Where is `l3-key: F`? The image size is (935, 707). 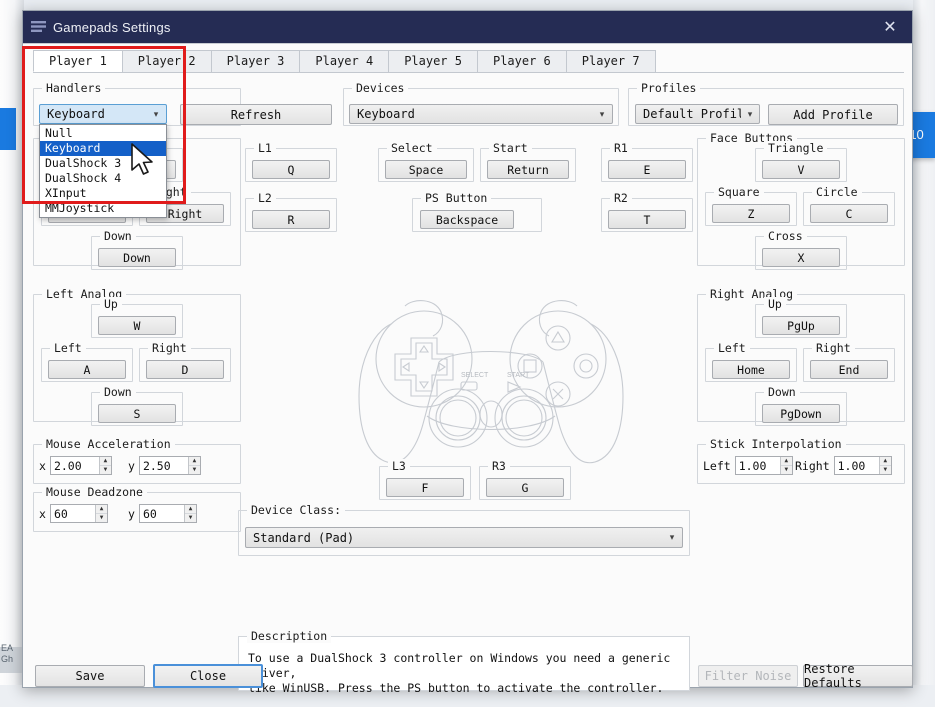 l3-key: F is located at coordinates (425, 487).